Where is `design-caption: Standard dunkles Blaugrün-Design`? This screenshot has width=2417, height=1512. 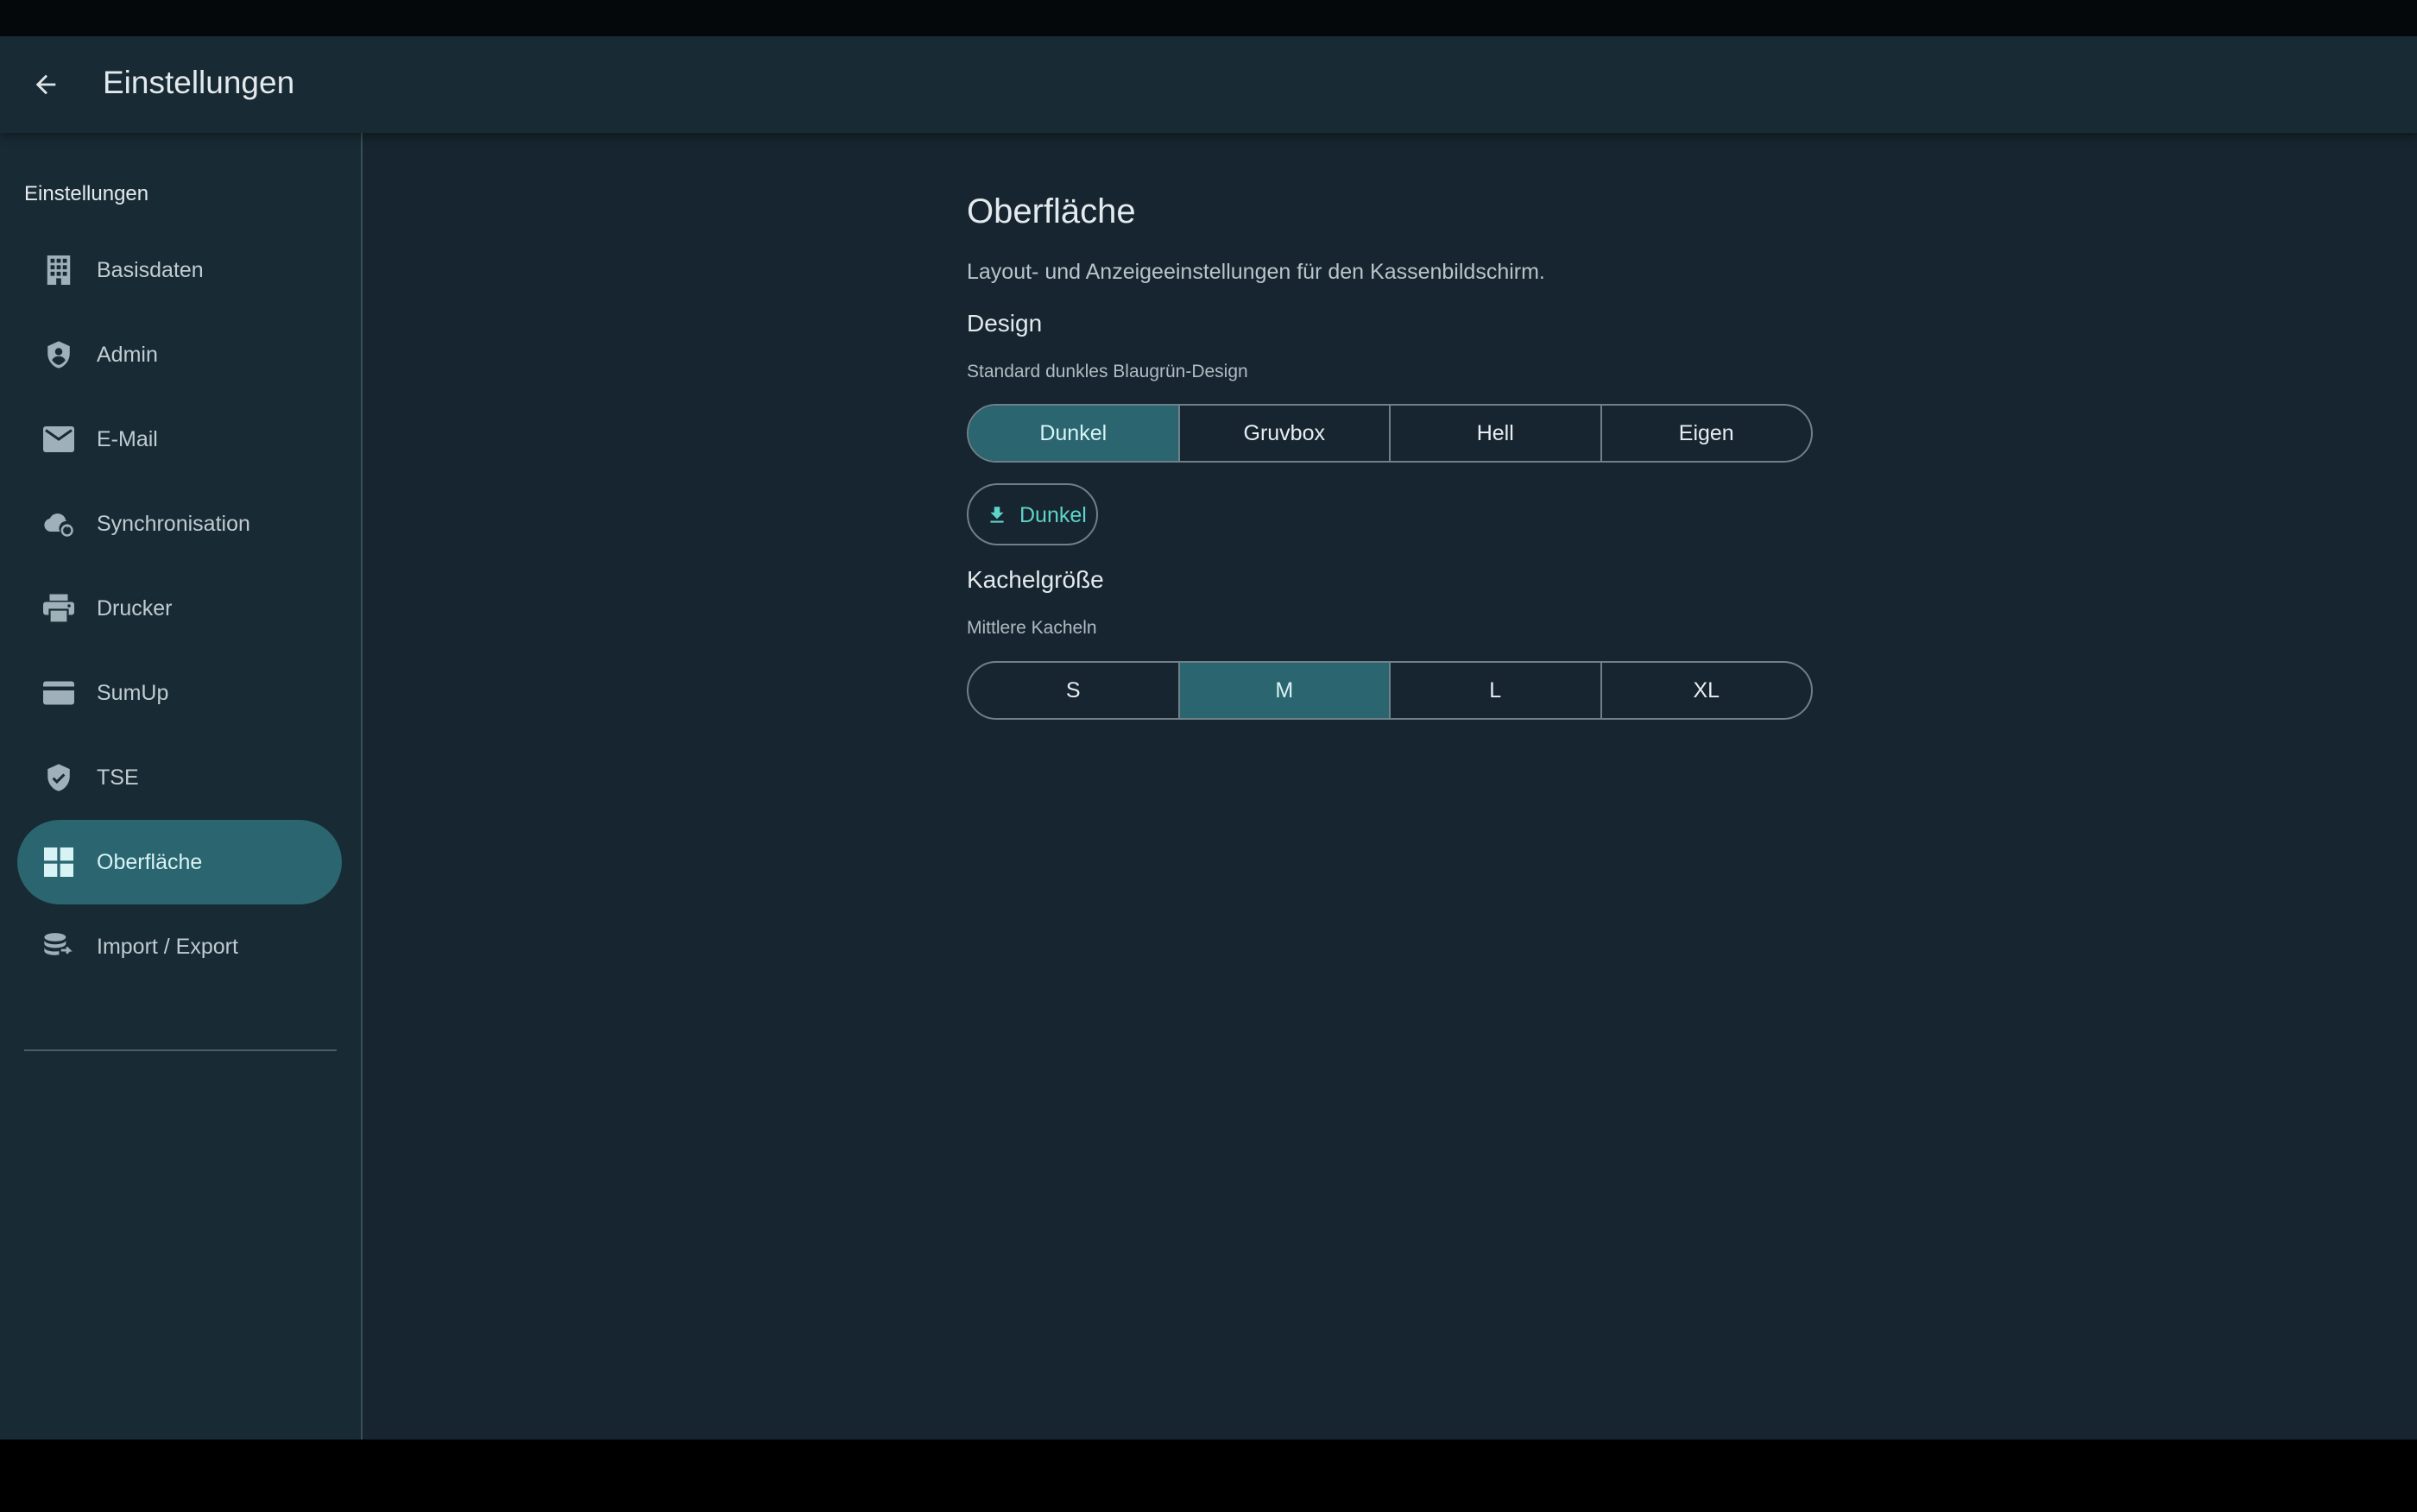 design-caption: Standard dunkles Blaugrün-Design is located at coordinates (1107, 372).